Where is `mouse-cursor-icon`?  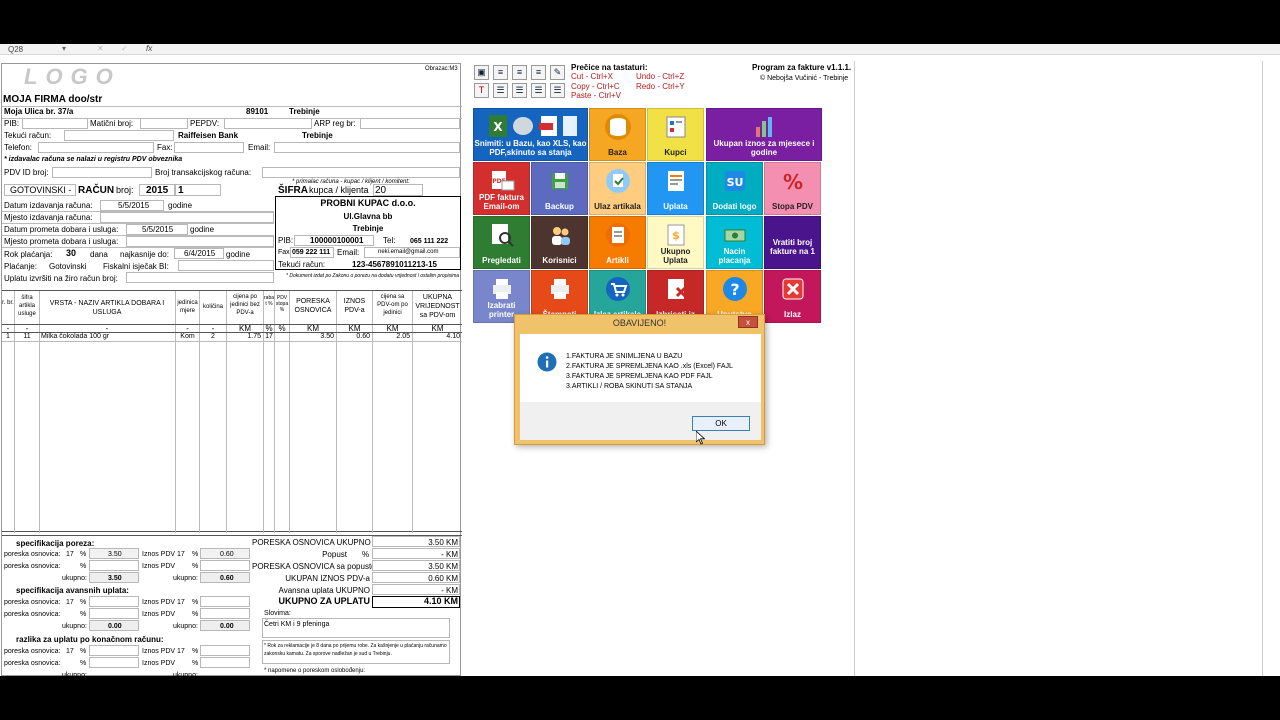
mouse-cursor-icon is located at coordinates (700, 438).